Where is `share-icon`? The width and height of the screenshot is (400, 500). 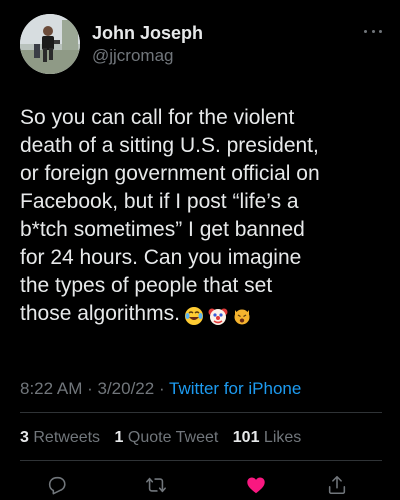 share-icon is located at coordinates (337, 485).